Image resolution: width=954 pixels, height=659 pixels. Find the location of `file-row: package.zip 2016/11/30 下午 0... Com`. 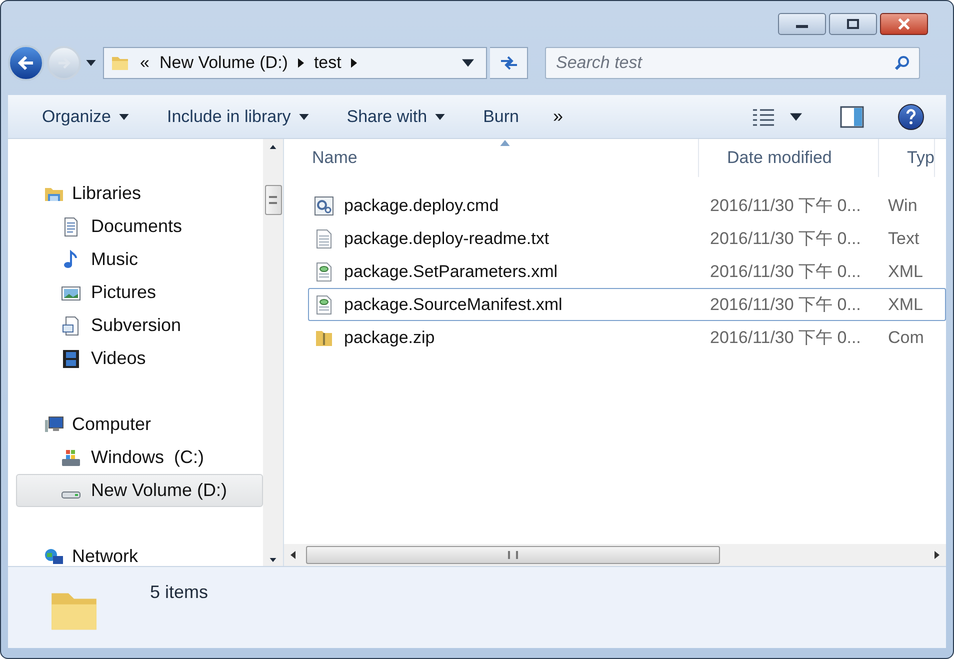

file-row: package.zip 2016/11/30 下午 0... Com is located at coordinates (627, 337).